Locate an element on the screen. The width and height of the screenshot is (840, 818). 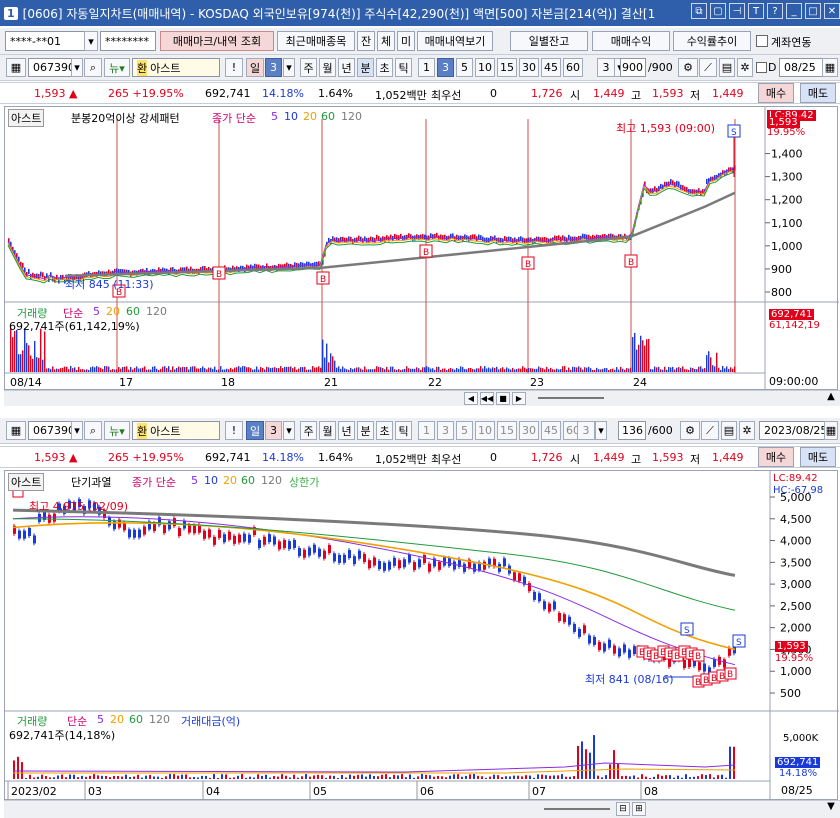
lower-interval-3-button: 10 is located at coordinates (485, 430).